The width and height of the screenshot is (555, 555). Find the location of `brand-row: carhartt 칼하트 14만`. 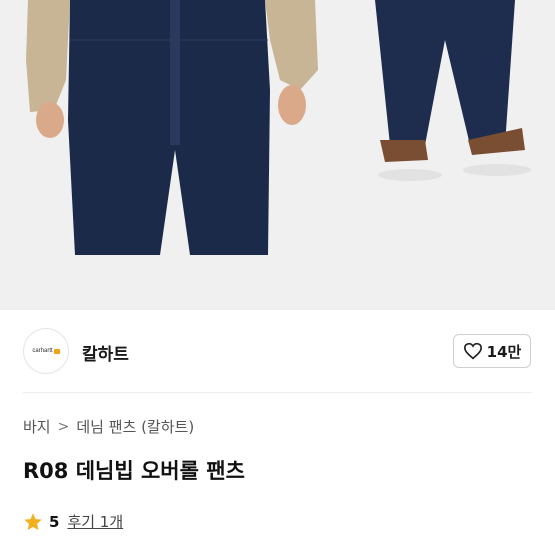

brand-row: carhartt 칼하트 14만 is located at coordinates (277, 351).